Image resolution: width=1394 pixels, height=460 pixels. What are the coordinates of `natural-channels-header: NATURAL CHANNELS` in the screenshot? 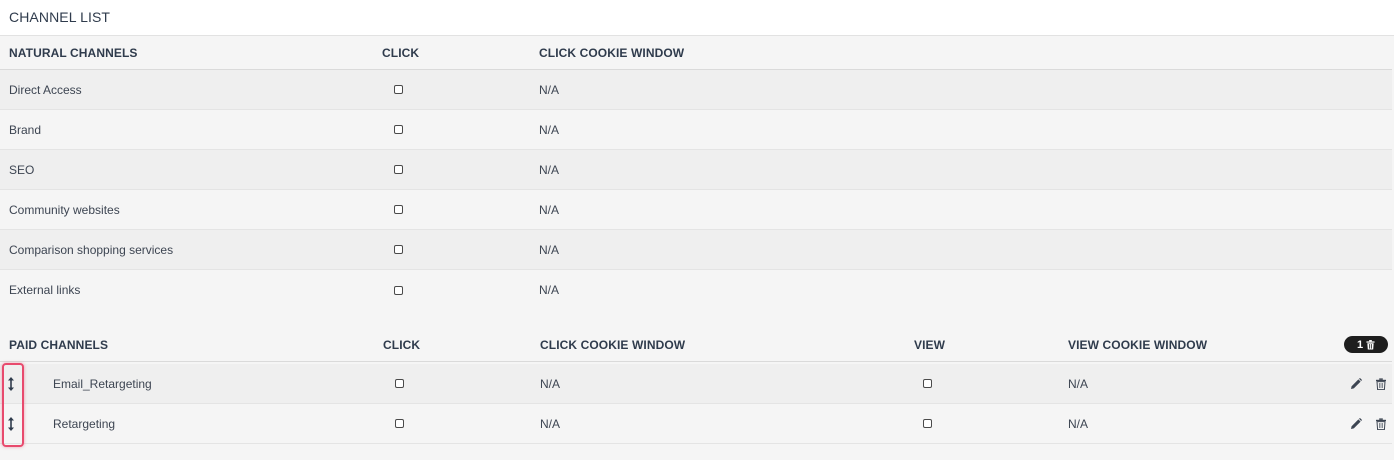 It's located at (73, 52).